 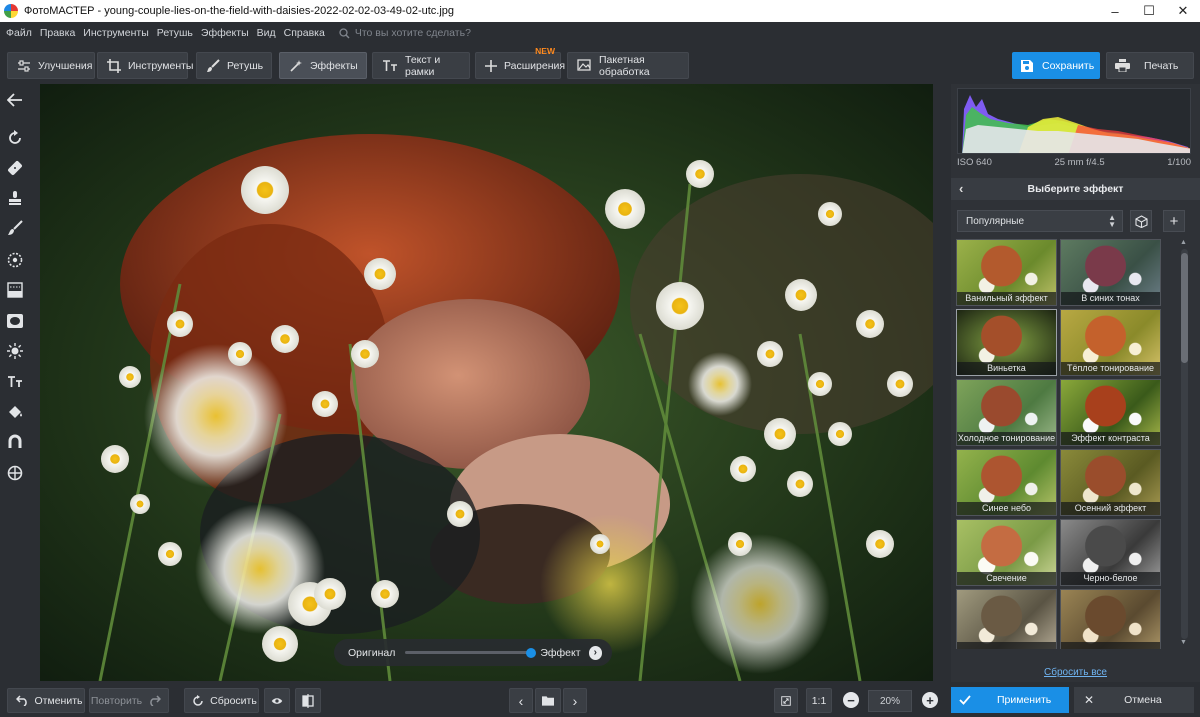 What do you see at coordinates (786, 700) in the screenshot?
I see `fit-screen-button` at bounding box center [786, 700].